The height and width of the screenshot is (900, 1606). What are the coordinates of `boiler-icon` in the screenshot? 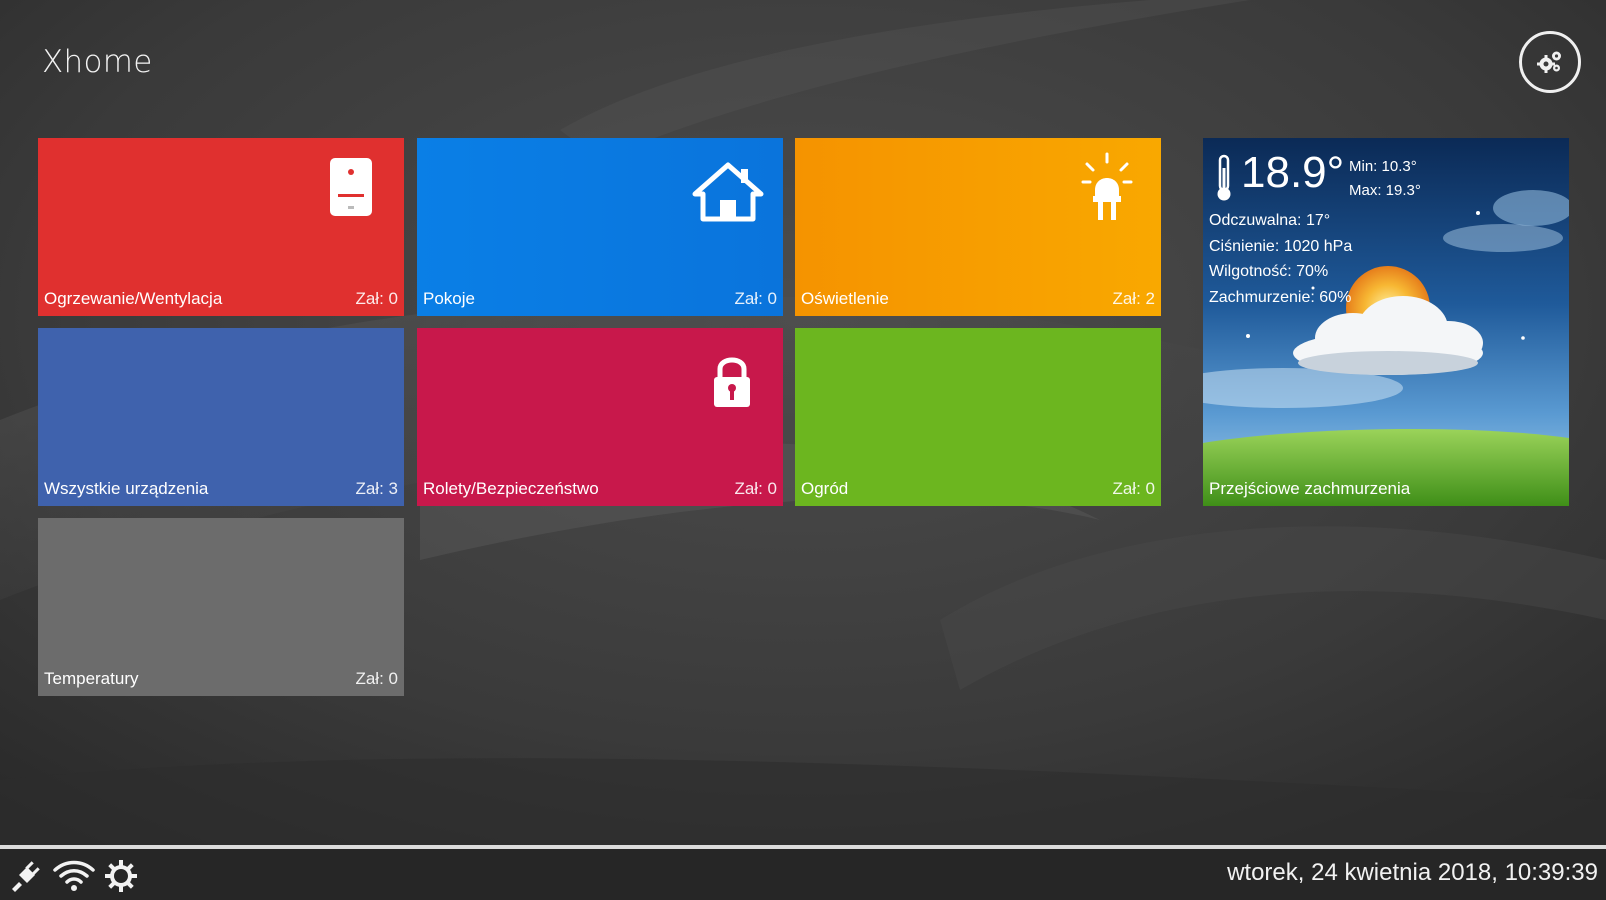 It's located at (351, 187).